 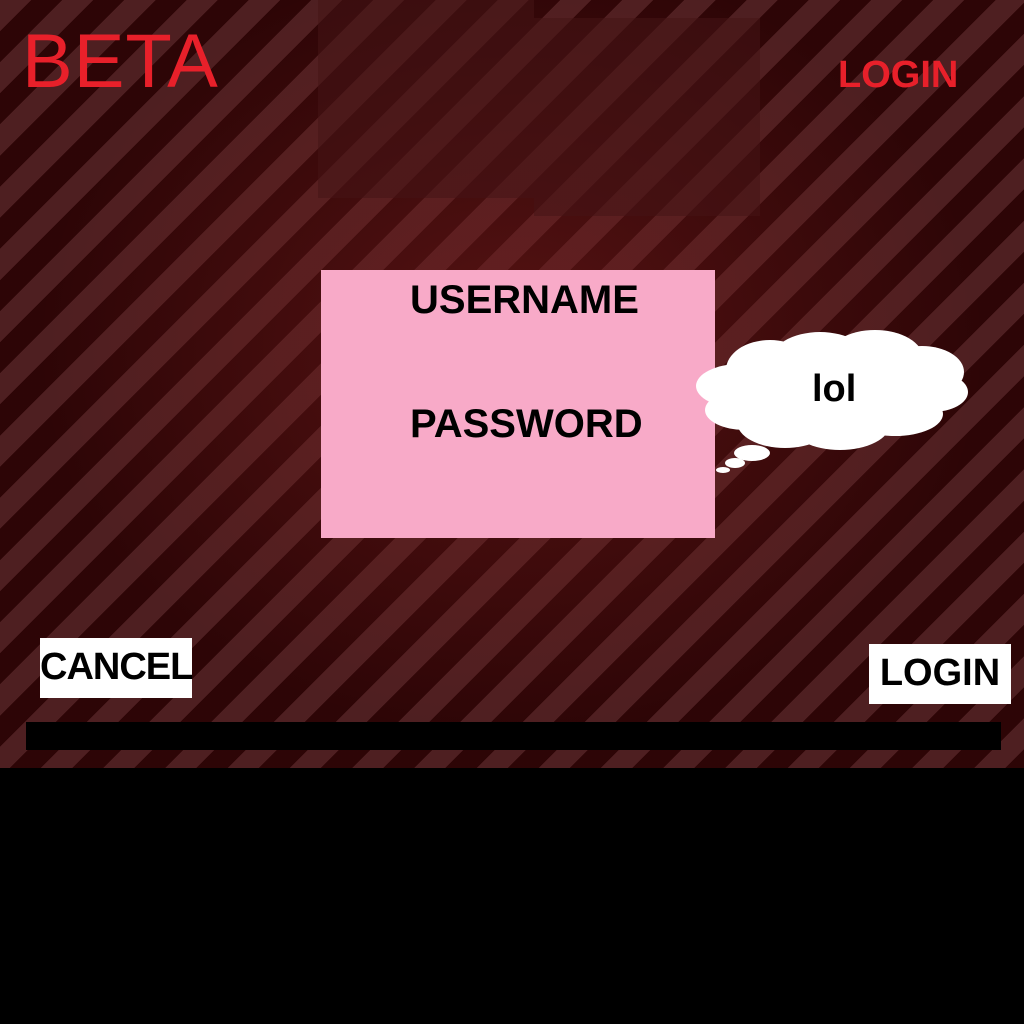 What do you see at coordinates (116, 668) in the screenshot?
I see `cancel-button: CANCEL` at bounding box center [116, 668].